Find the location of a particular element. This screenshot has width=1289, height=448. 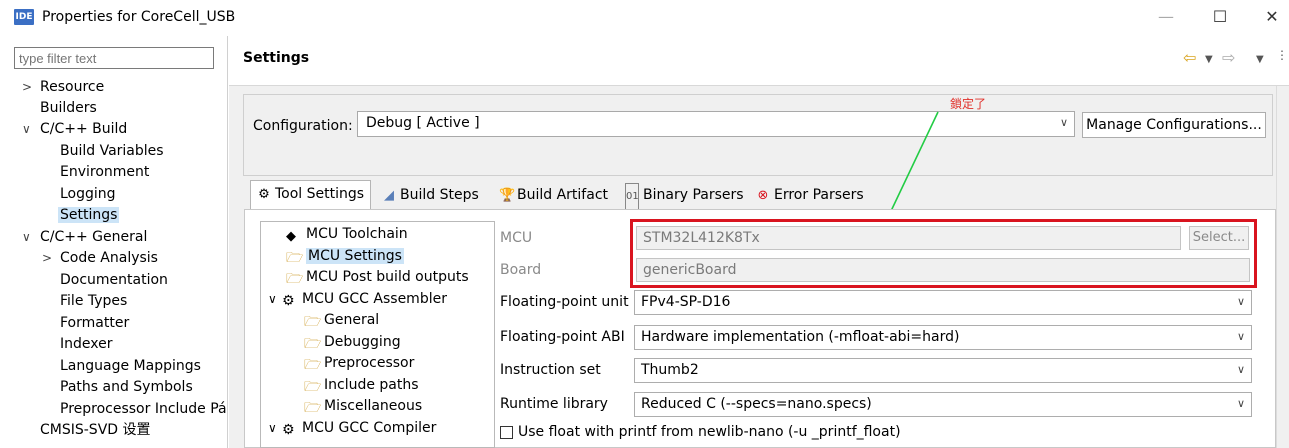

tab-build-artifact: 🏆 Build Artifact is located at coordinates (553, 195).